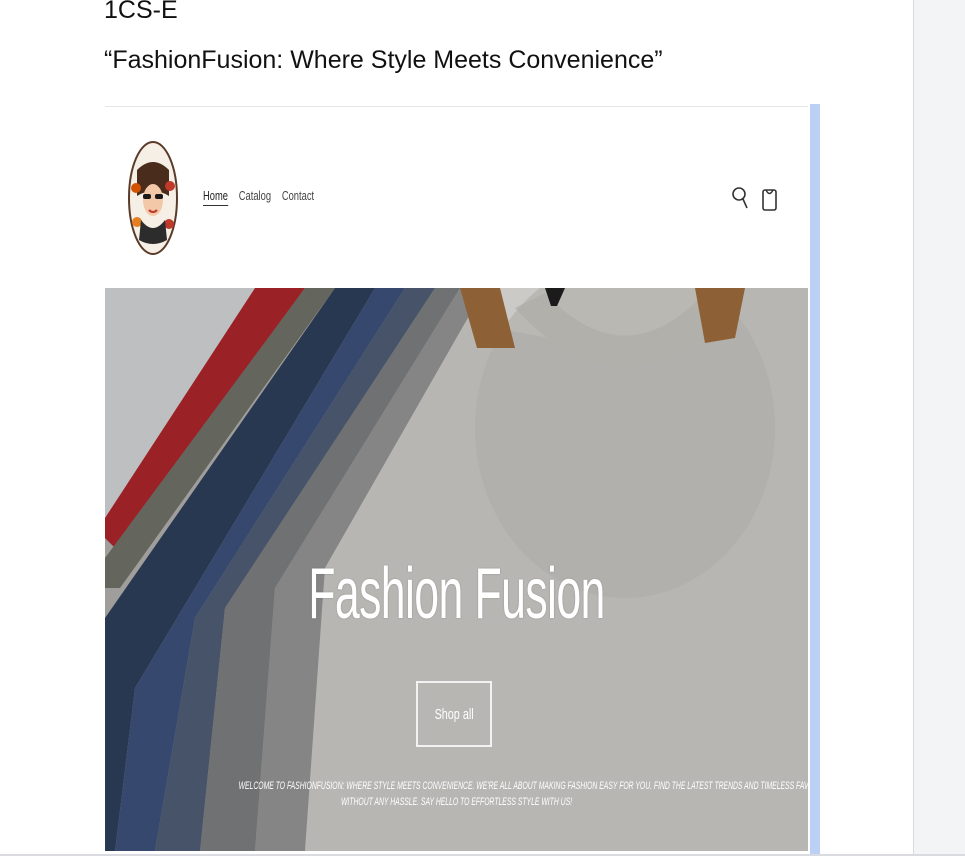  I want to click on shopping-bag-icon, so click(770, 198).